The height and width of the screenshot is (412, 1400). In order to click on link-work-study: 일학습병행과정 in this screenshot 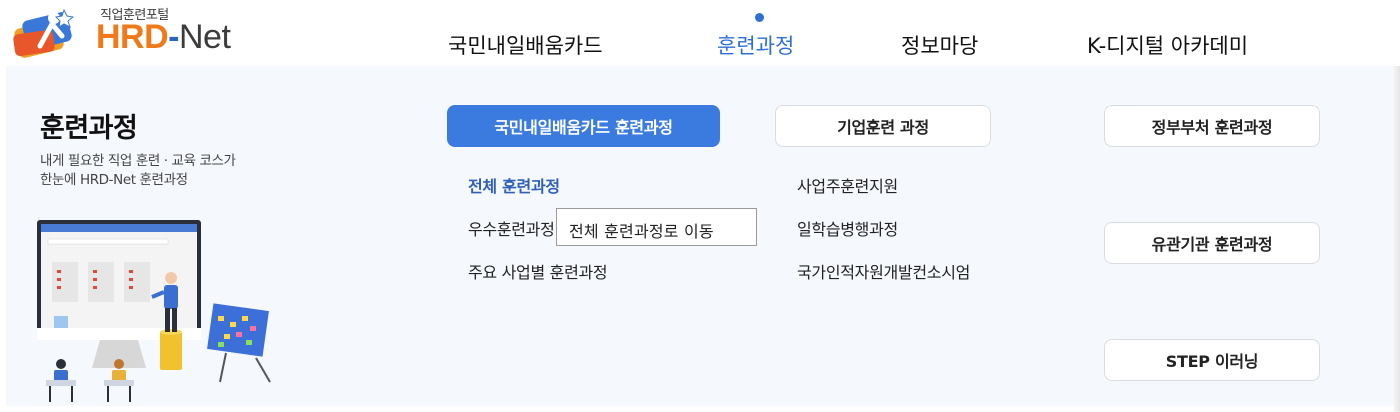, I will do `click(847, 228)`.